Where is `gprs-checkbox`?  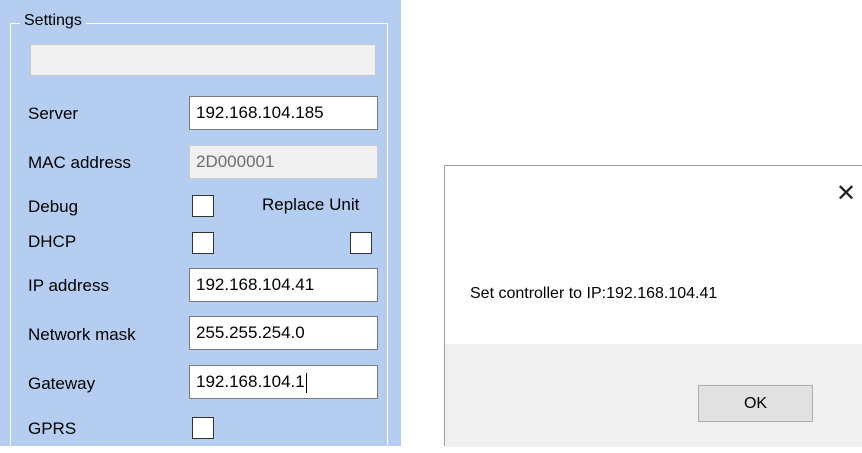 gprs-checkbox is located at coordinates (203, 428).